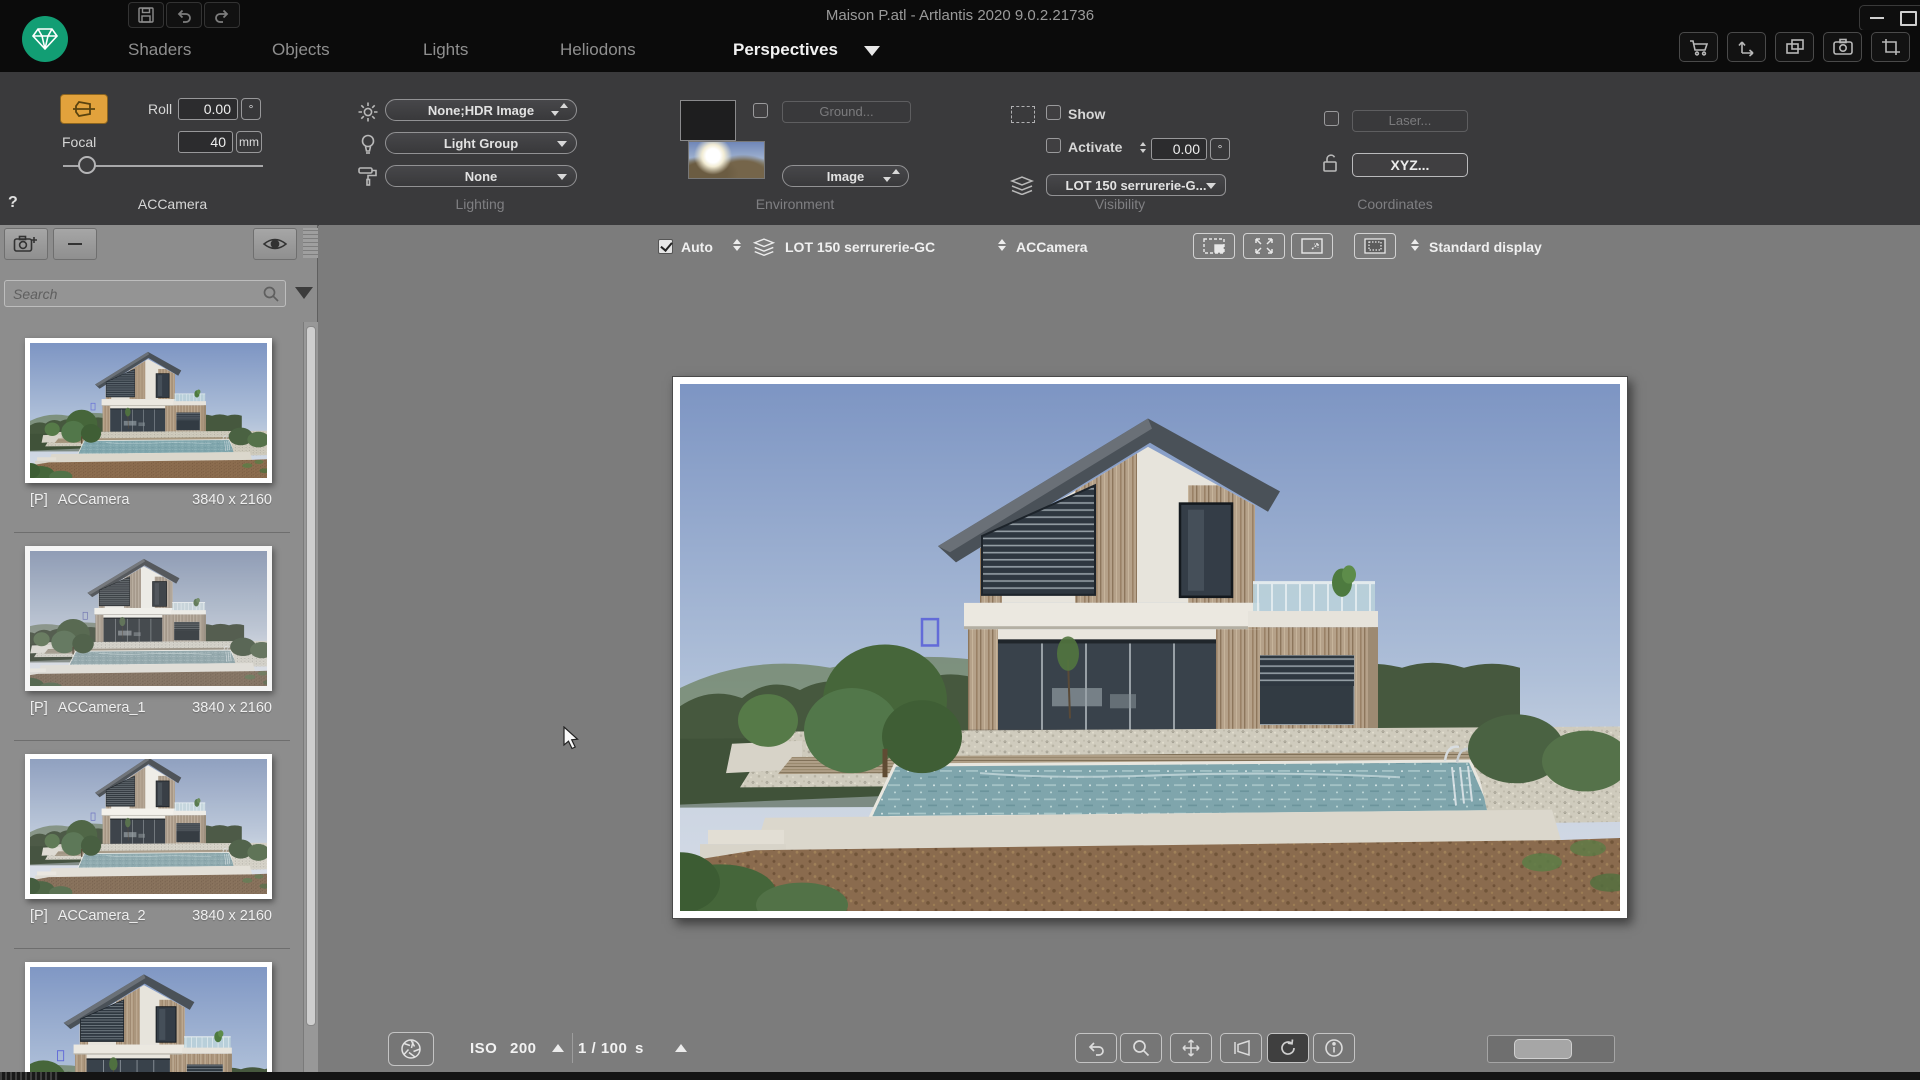 The height and width of the screenshot is (1080, 1920). I want to click on refresh-preview-button, so click(1288, 1048).